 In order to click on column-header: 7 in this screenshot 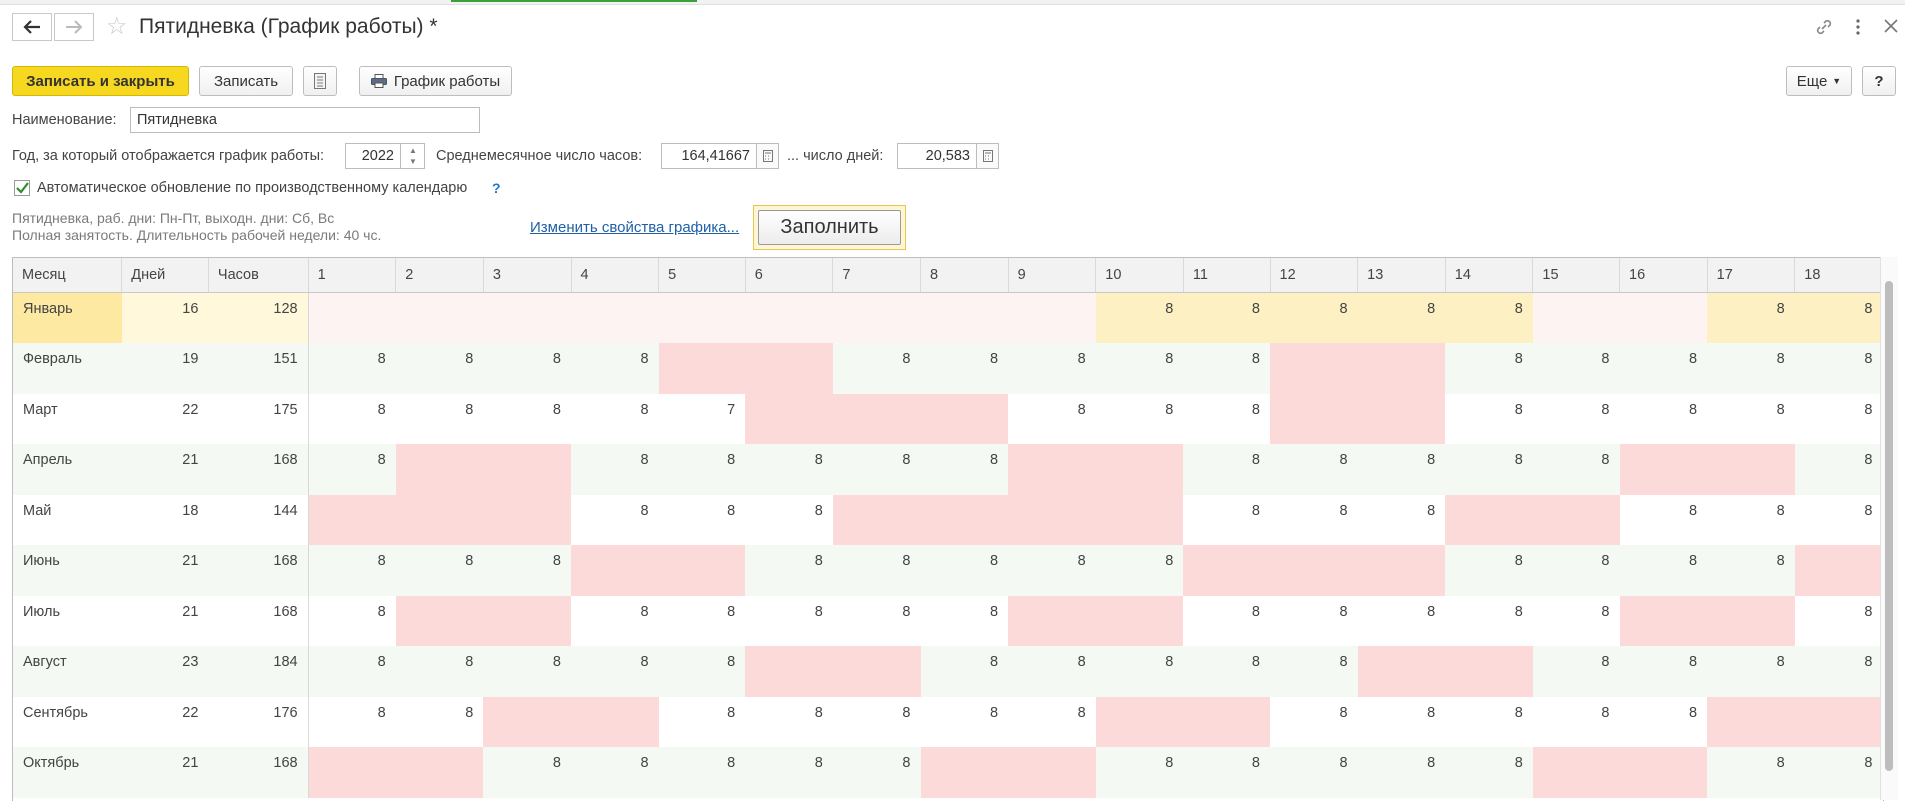, I will do `click(876, 275)`.